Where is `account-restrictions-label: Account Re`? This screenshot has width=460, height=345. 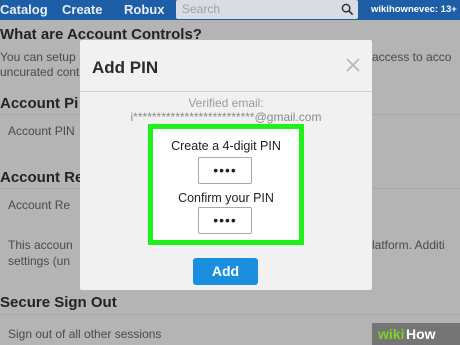
account-restrictions-label: Account Re is located at coordinates (39, 205).